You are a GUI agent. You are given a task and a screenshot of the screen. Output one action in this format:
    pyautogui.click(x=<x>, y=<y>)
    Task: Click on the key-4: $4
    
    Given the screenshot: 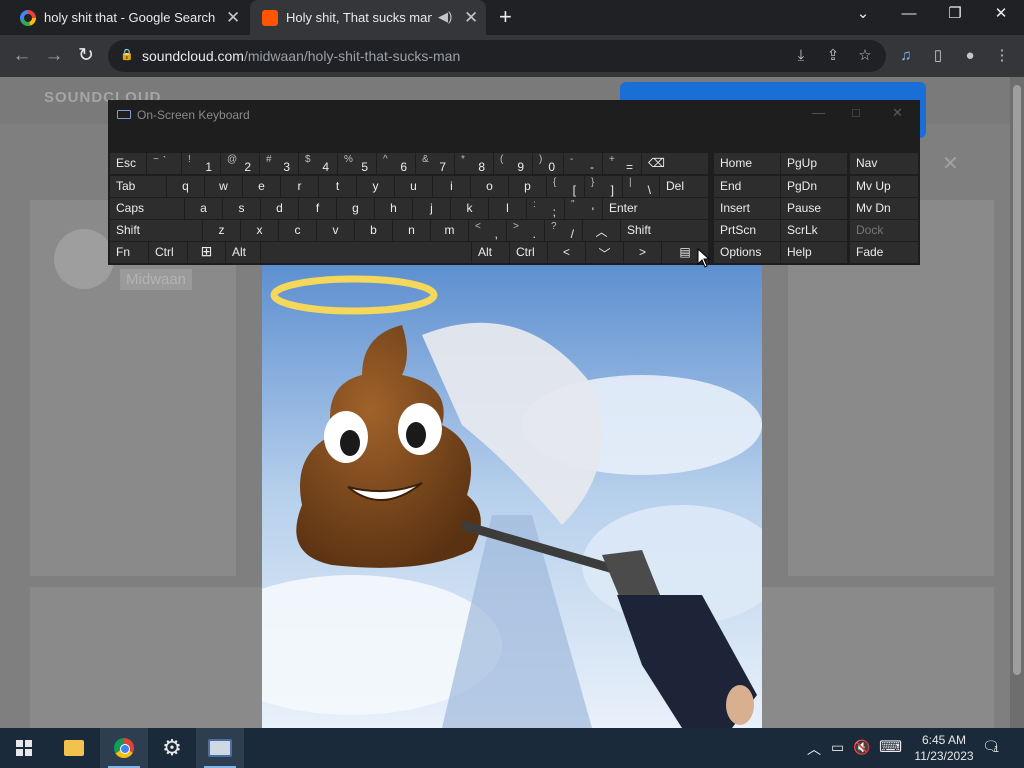 What is the action you would take?
    pyautogui.click(x=318, y=163)
    